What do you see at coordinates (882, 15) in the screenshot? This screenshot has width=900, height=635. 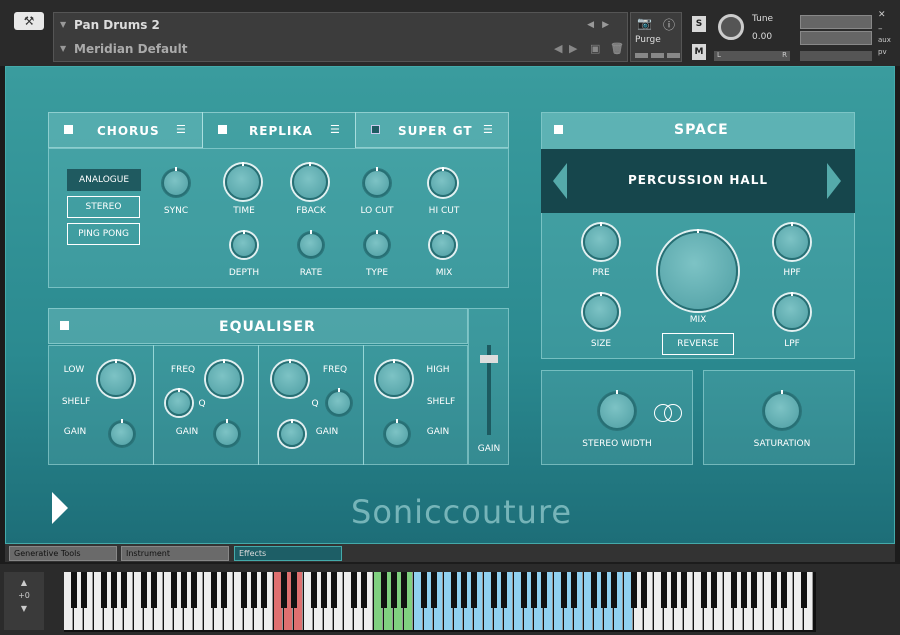 I see `close-icon: ✕` at bounding box center [882, 15].